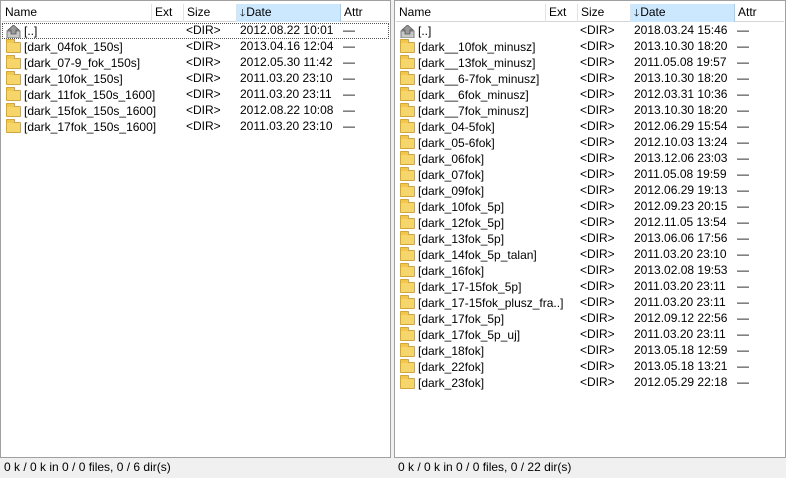 This screenshot has width=786, height=478. I want to click on left-header-date: 🡓Date, so click(289, 13).